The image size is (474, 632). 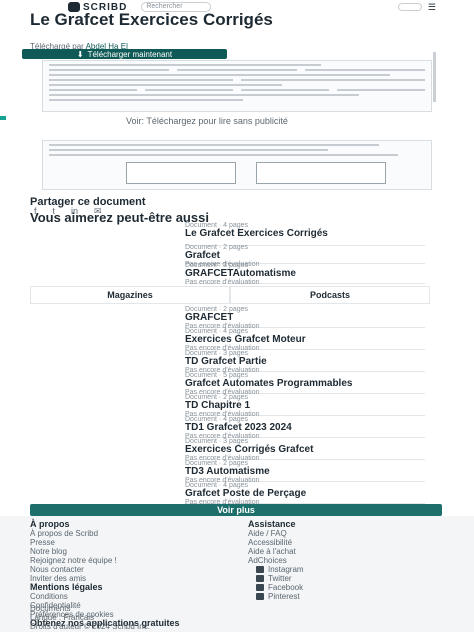 I want to click on footer-about-title: À propos, so click(x=50, y=524).